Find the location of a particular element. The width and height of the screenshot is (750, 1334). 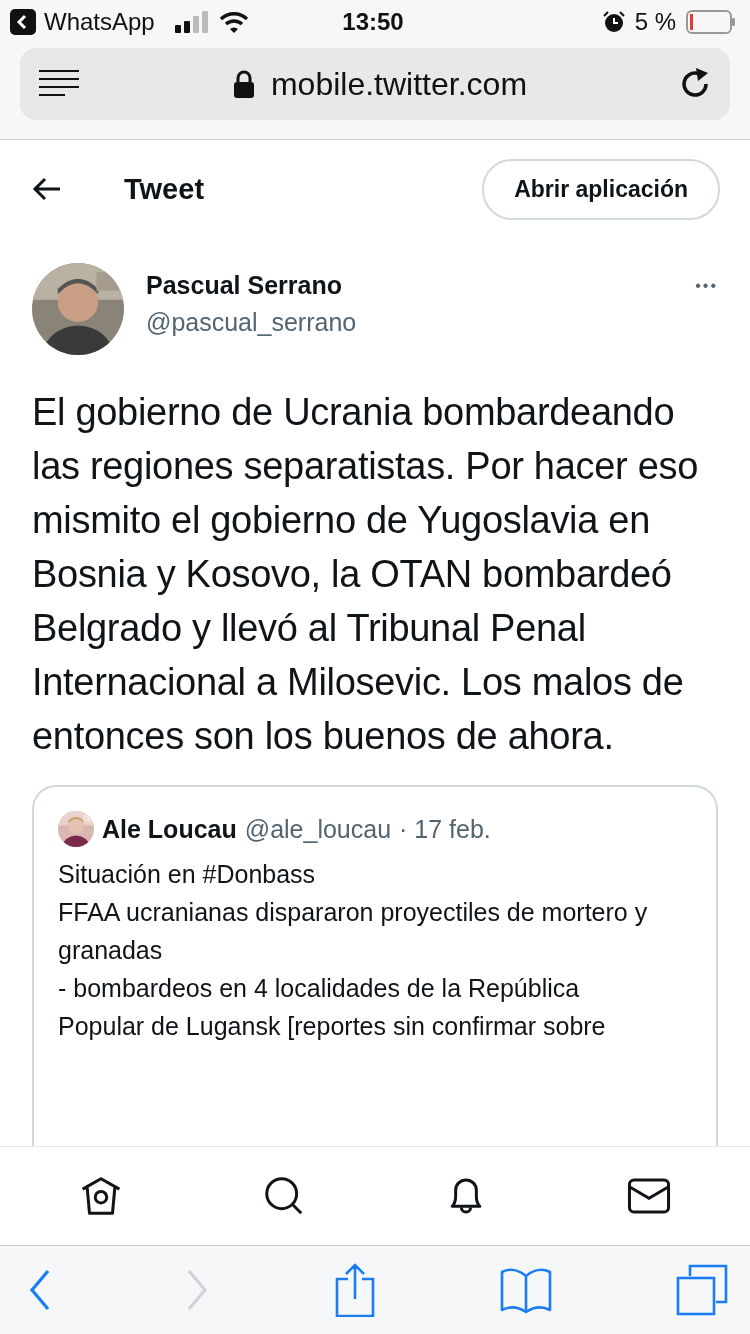

battery-percent: 5 % is located at coordinates (655, 22).